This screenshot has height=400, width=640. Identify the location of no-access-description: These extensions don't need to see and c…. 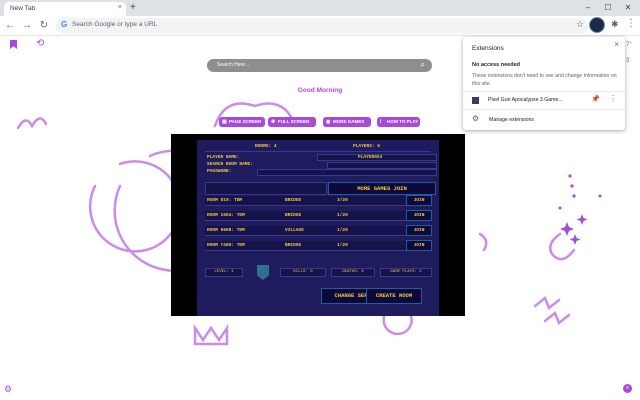
(544, 80).